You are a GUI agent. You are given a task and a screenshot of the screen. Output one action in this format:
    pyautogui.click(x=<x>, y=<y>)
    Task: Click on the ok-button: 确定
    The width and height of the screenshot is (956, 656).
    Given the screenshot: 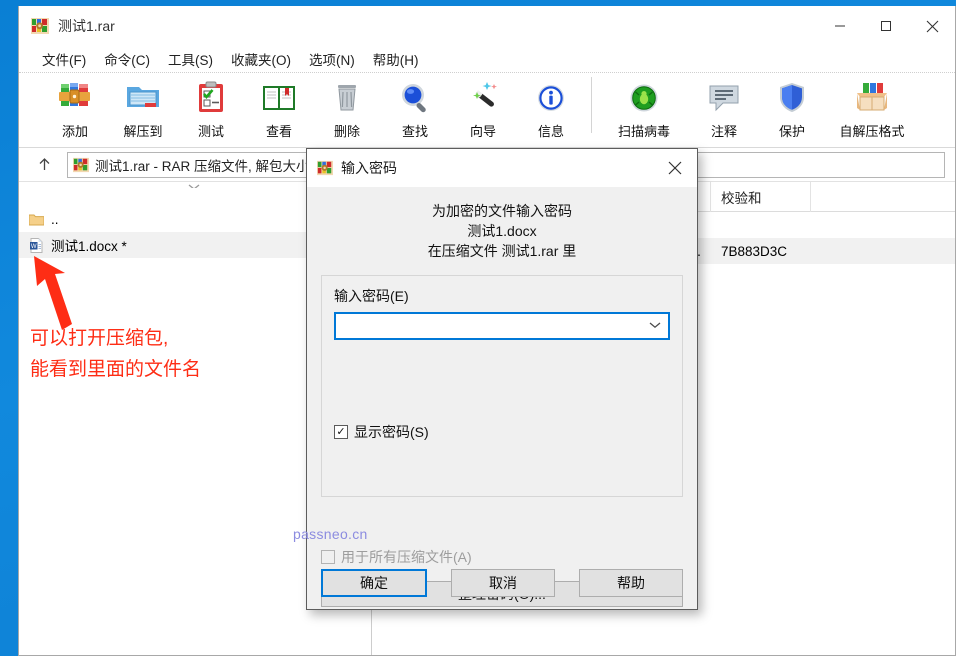 What is the action you would take?
    pyautogui.click(x=374, y=583)
    